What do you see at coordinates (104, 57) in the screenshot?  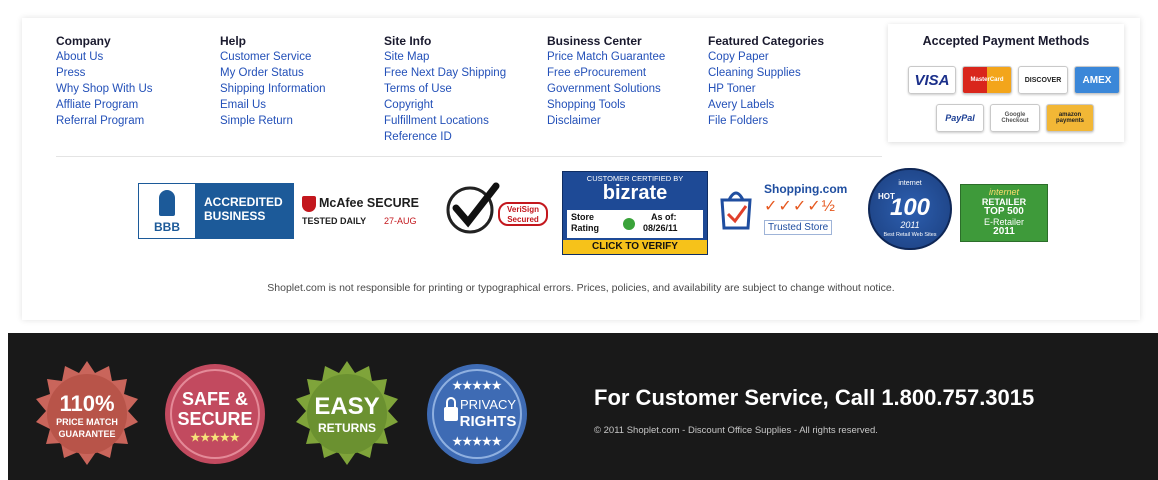 I see `link-about-us: About Us` at bounding box center [104, 57].